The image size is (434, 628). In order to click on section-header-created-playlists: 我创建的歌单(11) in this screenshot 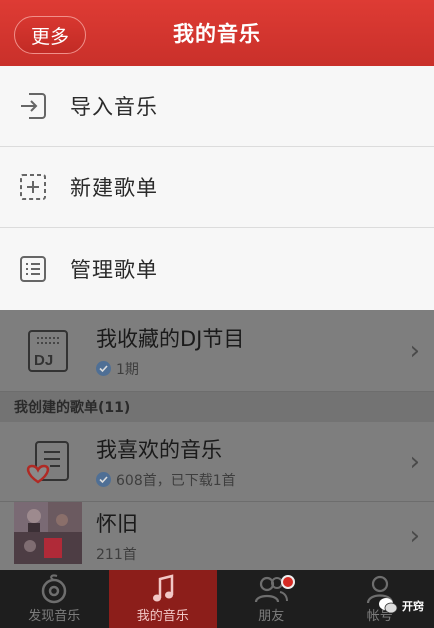, I will do `click(217, 407)`.